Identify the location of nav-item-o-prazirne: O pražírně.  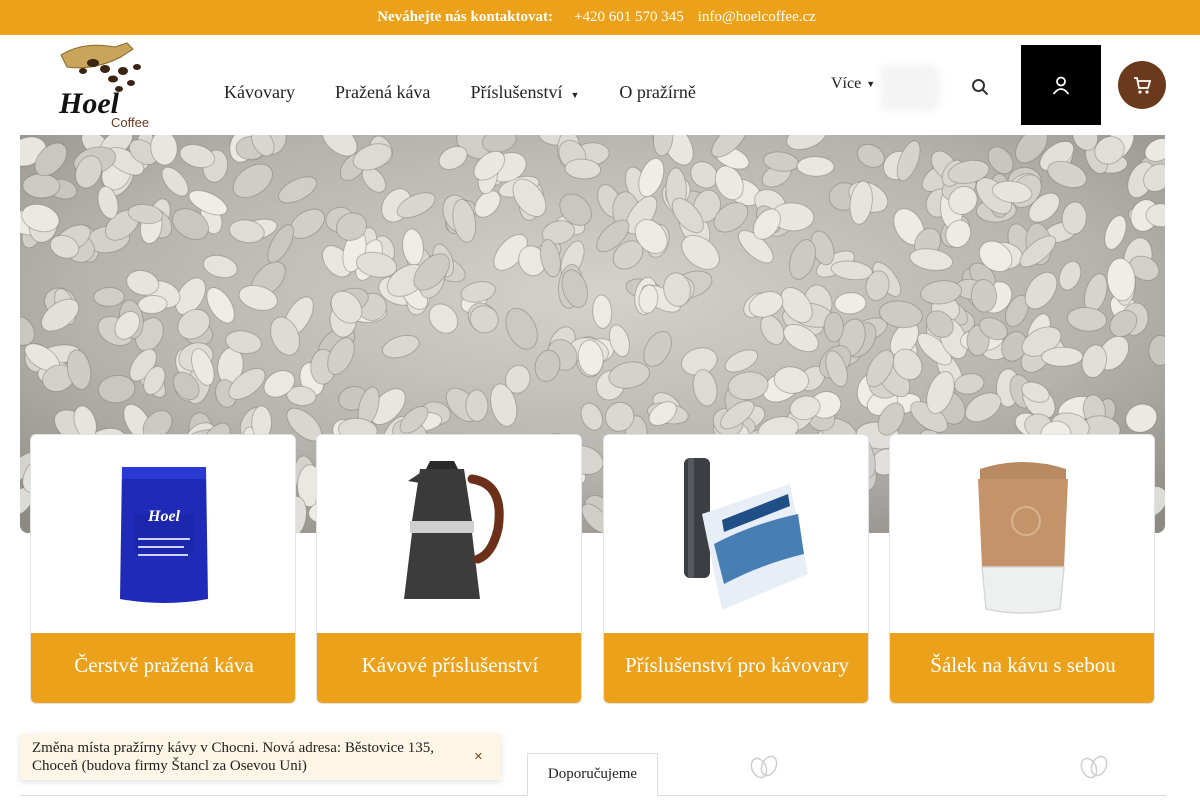
(657, 92).